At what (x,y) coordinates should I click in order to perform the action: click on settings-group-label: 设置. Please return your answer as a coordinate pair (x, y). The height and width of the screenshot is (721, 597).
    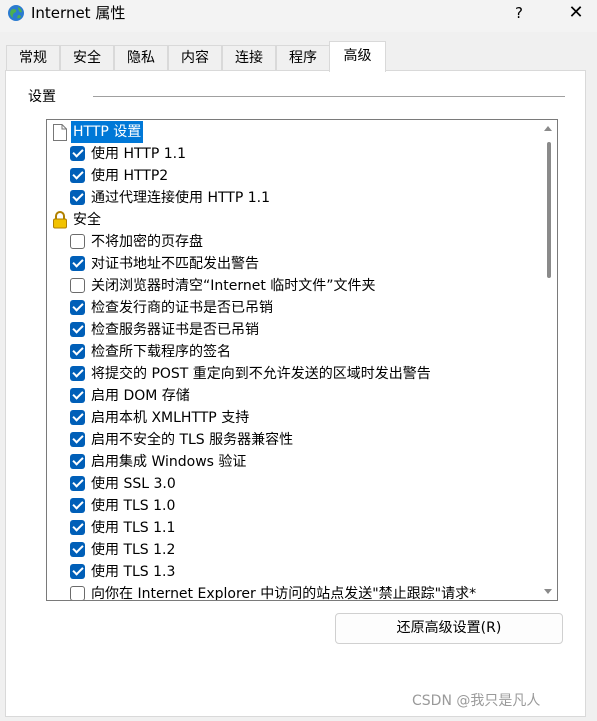
    Looking at the image, I should click on (42, 97).